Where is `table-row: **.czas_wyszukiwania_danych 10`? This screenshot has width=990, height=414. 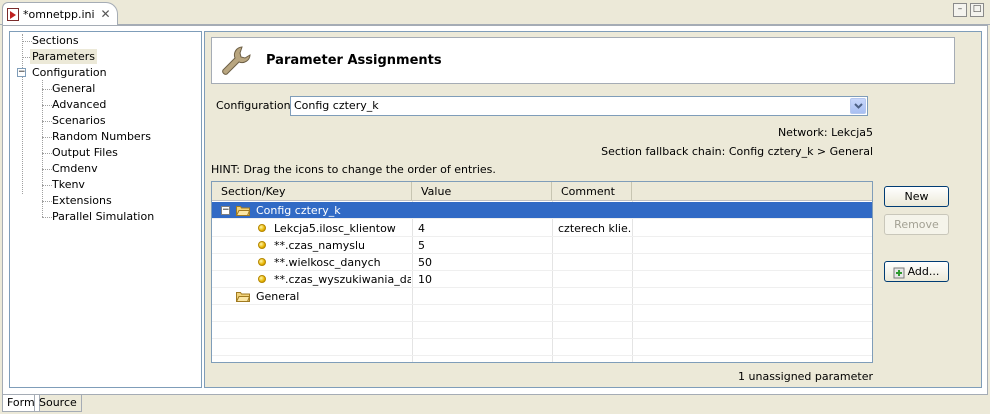 table-row: **.czas_wyszukiwania_danych 10 is located at coordinates (542, 279).